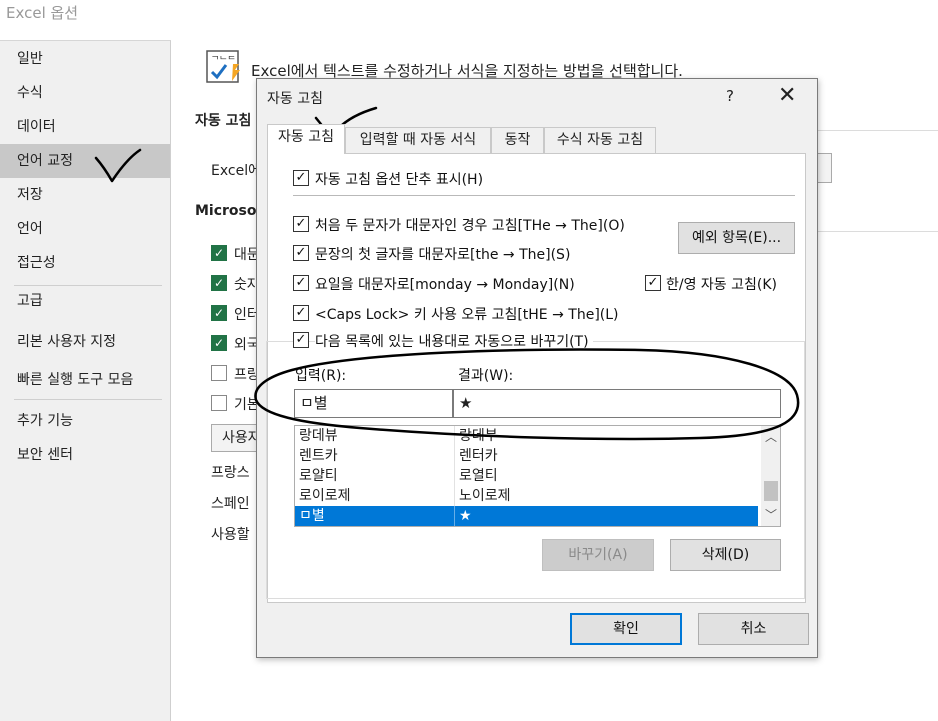  What do you see at coordinates (118, 165) in the screenshot?
I see `checkmark-annotation` at bounding box center [118, 165].